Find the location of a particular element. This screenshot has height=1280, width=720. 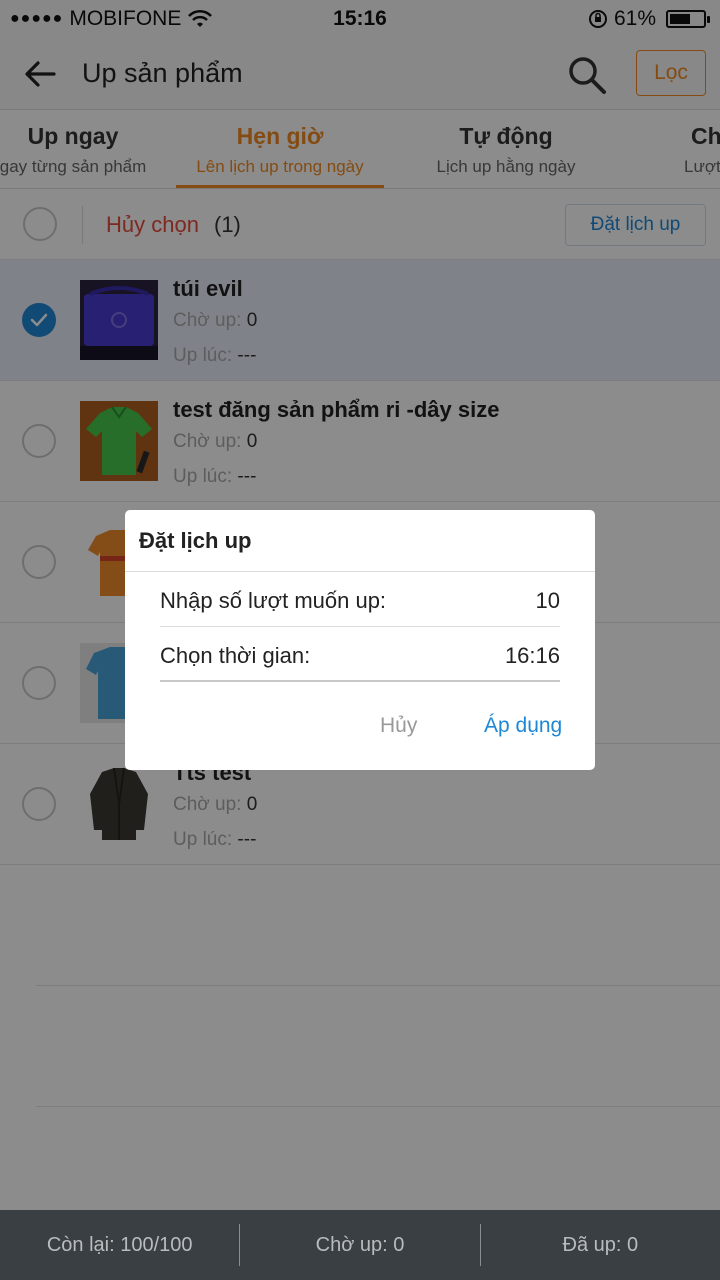

dialog-title: Đặt lịch up is located at coordinates (195, 540).